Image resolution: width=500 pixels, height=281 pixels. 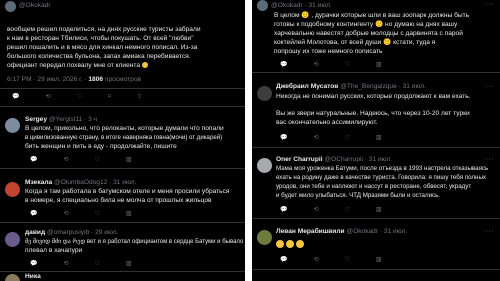 What do you see at coordinates (376, 231) in the screenshot?
I see `reply-author-handle: @Okokadr · 31 июл.` at bounding box center [376, 231].